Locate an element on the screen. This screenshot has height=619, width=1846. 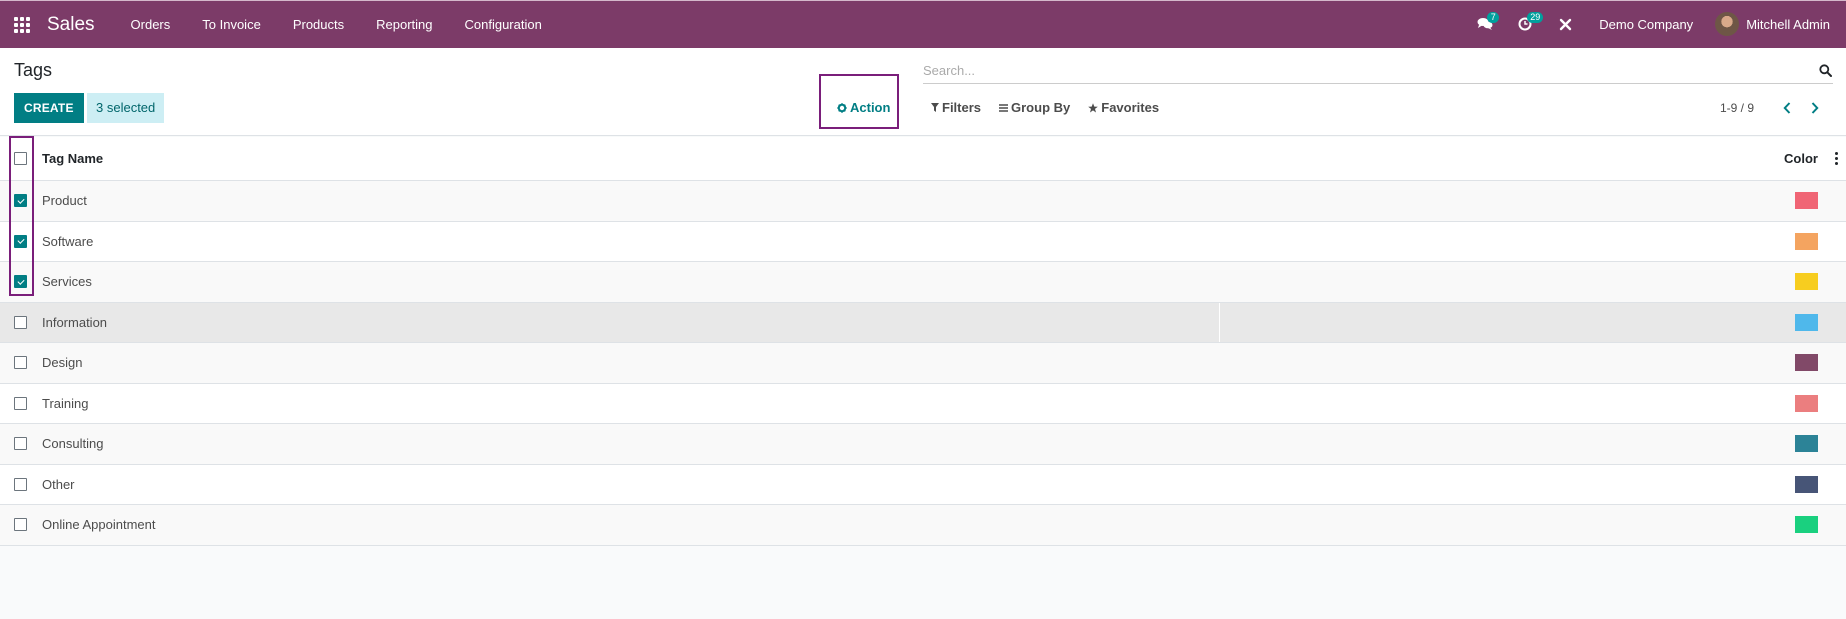
table-row: Other is located at coordinates (923, 485).